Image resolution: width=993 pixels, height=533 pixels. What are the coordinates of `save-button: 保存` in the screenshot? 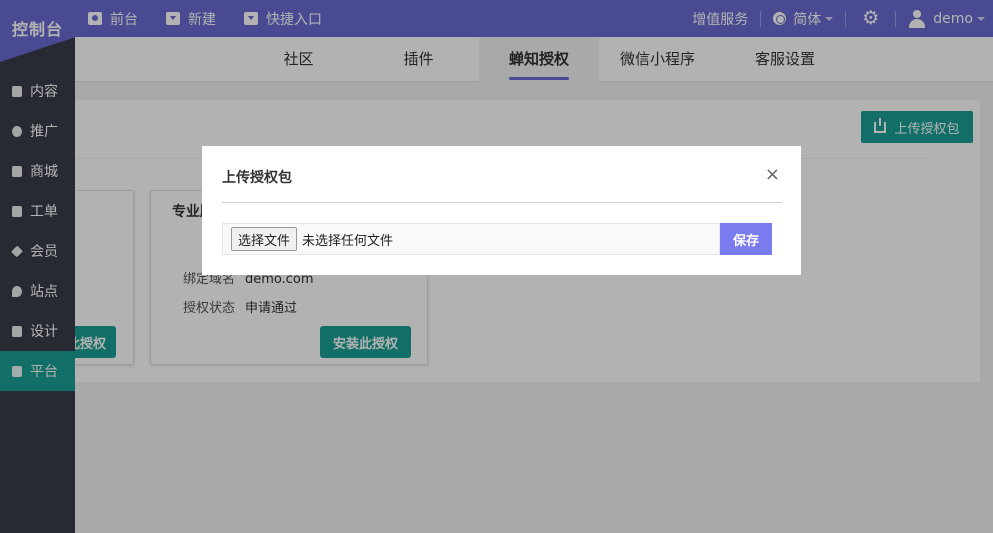 It's located at (746, 239).